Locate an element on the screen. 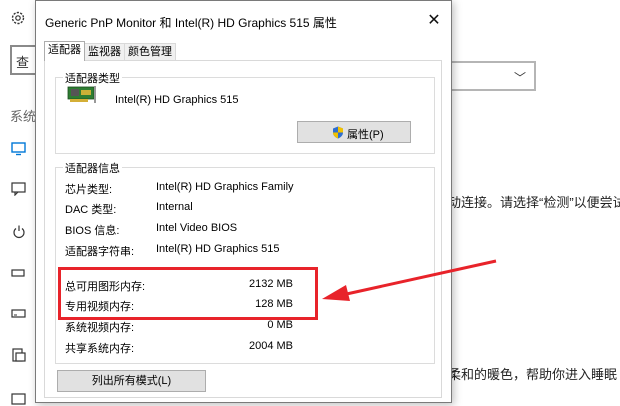 This screenshot has height=406, width=620. shared-system-memory-value: 2004 MB is located at coordinates (270, 346).